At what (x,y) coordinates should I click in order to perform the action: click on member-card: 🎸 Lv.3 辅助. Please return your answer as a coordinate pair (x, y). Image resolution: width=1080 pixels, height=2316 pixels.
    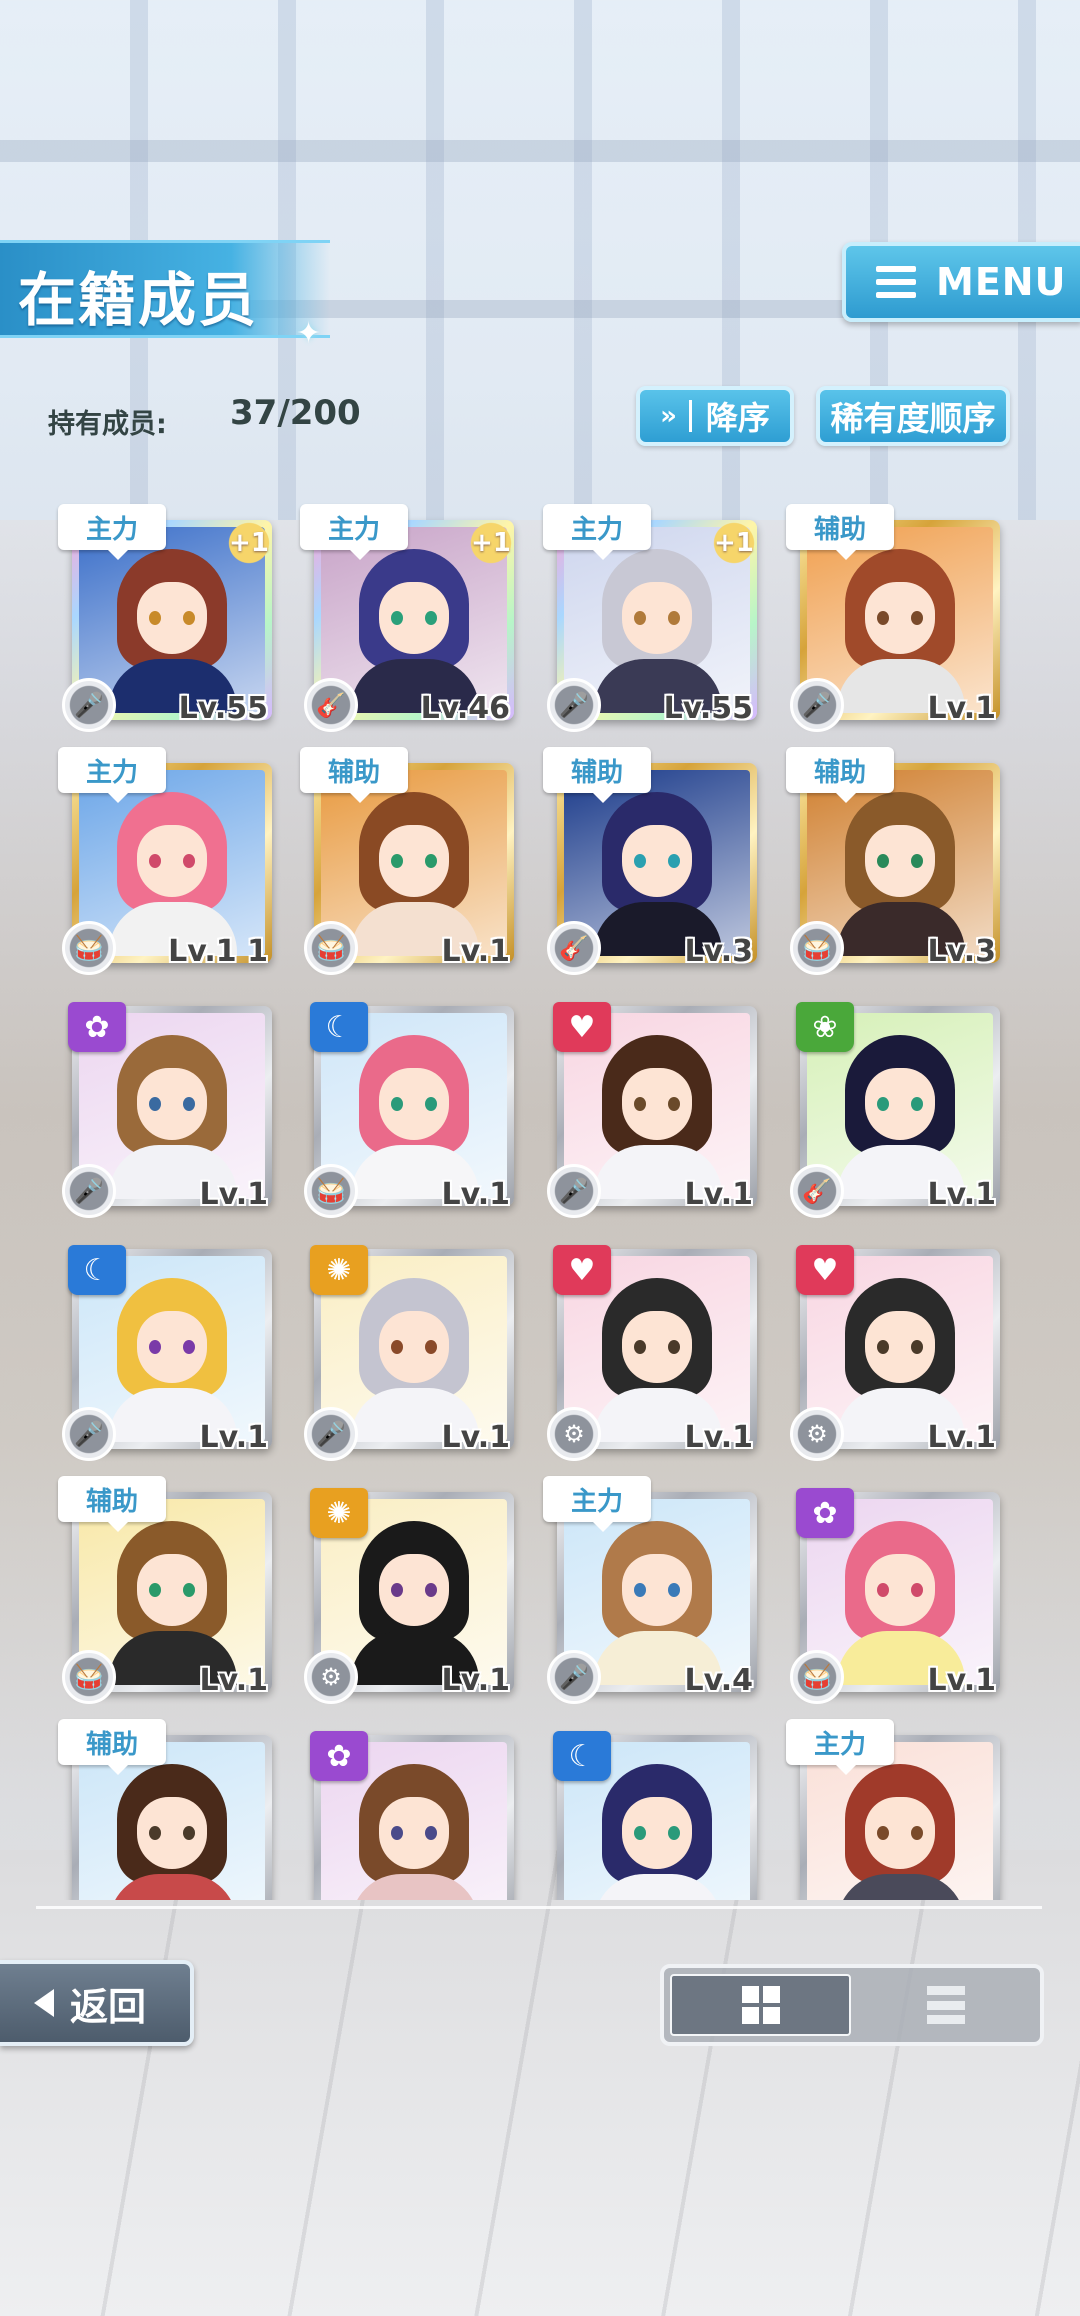
    Looking at the image, I should click on (650, 861).